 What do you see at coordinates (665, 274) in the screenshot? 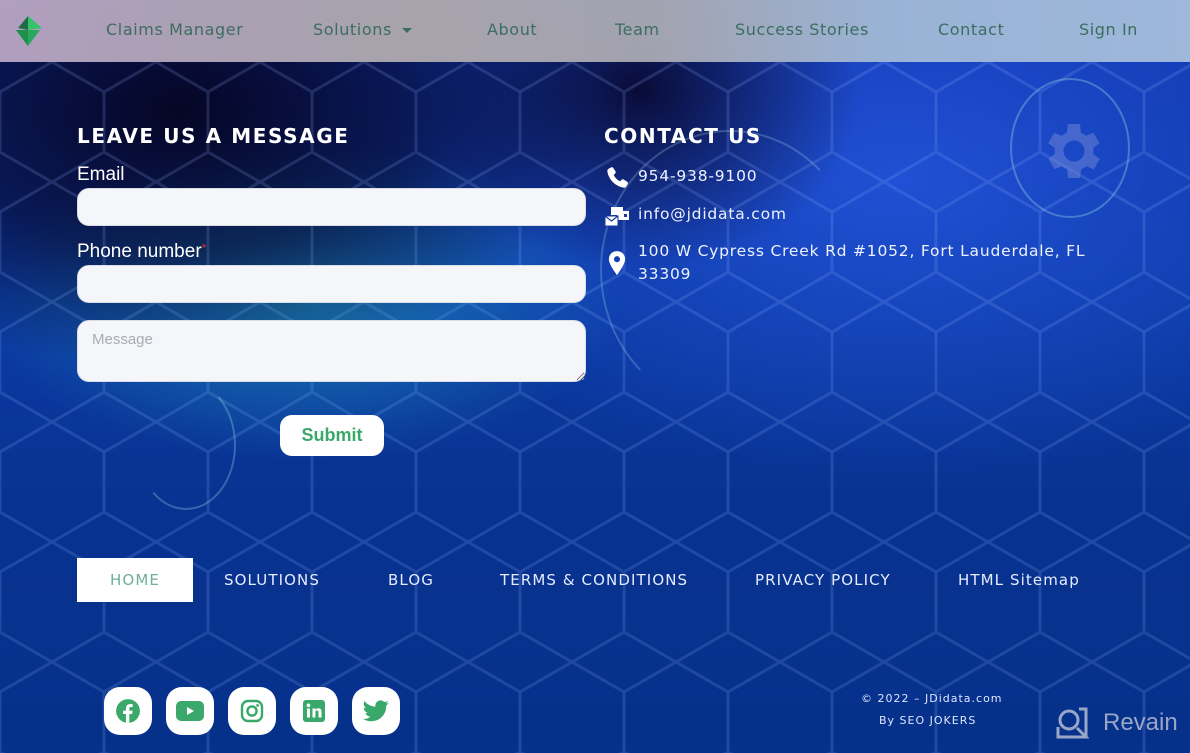
I see `address-line-2: 33309` at bounding box center [665, 274].